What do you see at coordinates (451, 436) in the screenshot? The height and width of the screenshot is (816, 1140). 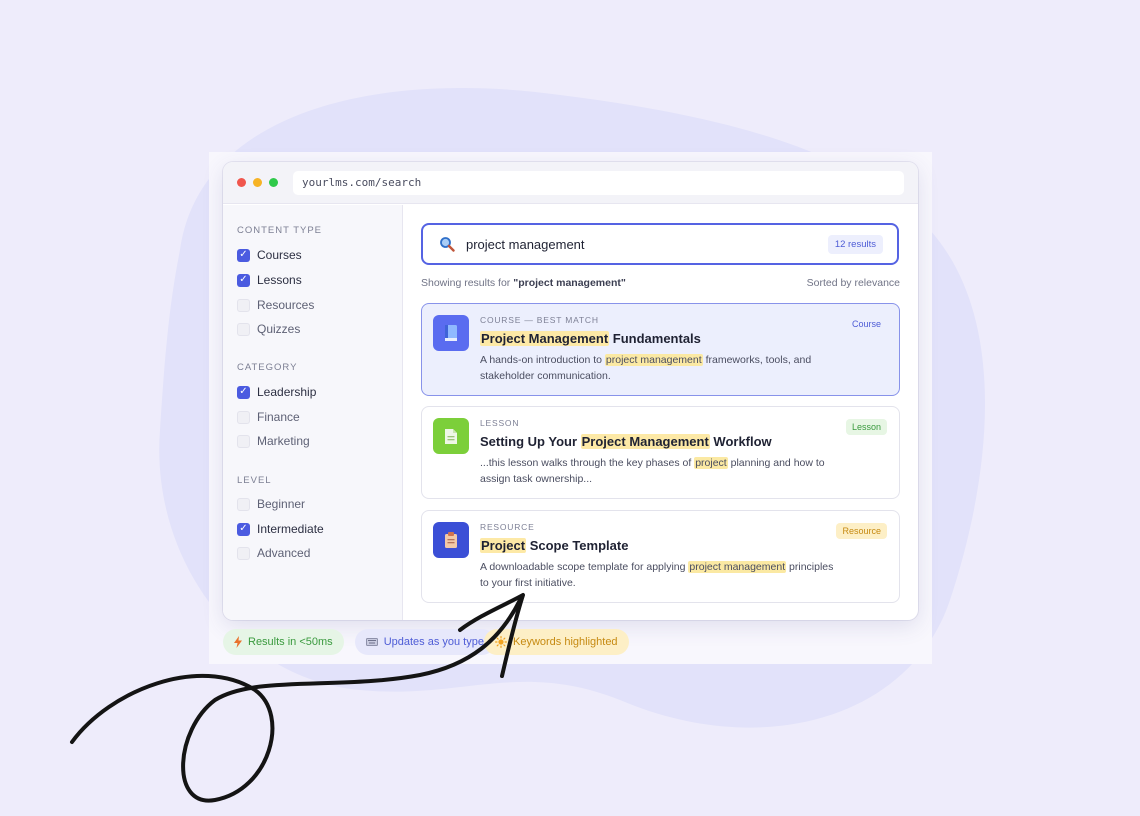 I see `document-icon` at bounding box center [451, 436].